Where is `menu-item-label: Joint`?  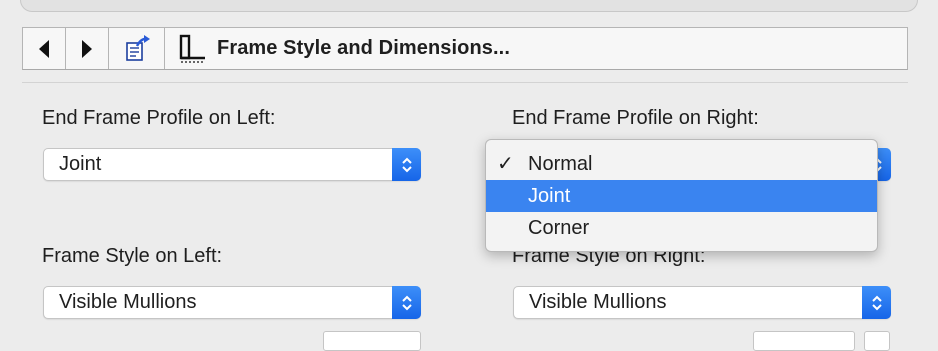
menu-item-label: Joint is located at coordinates (549, 196).